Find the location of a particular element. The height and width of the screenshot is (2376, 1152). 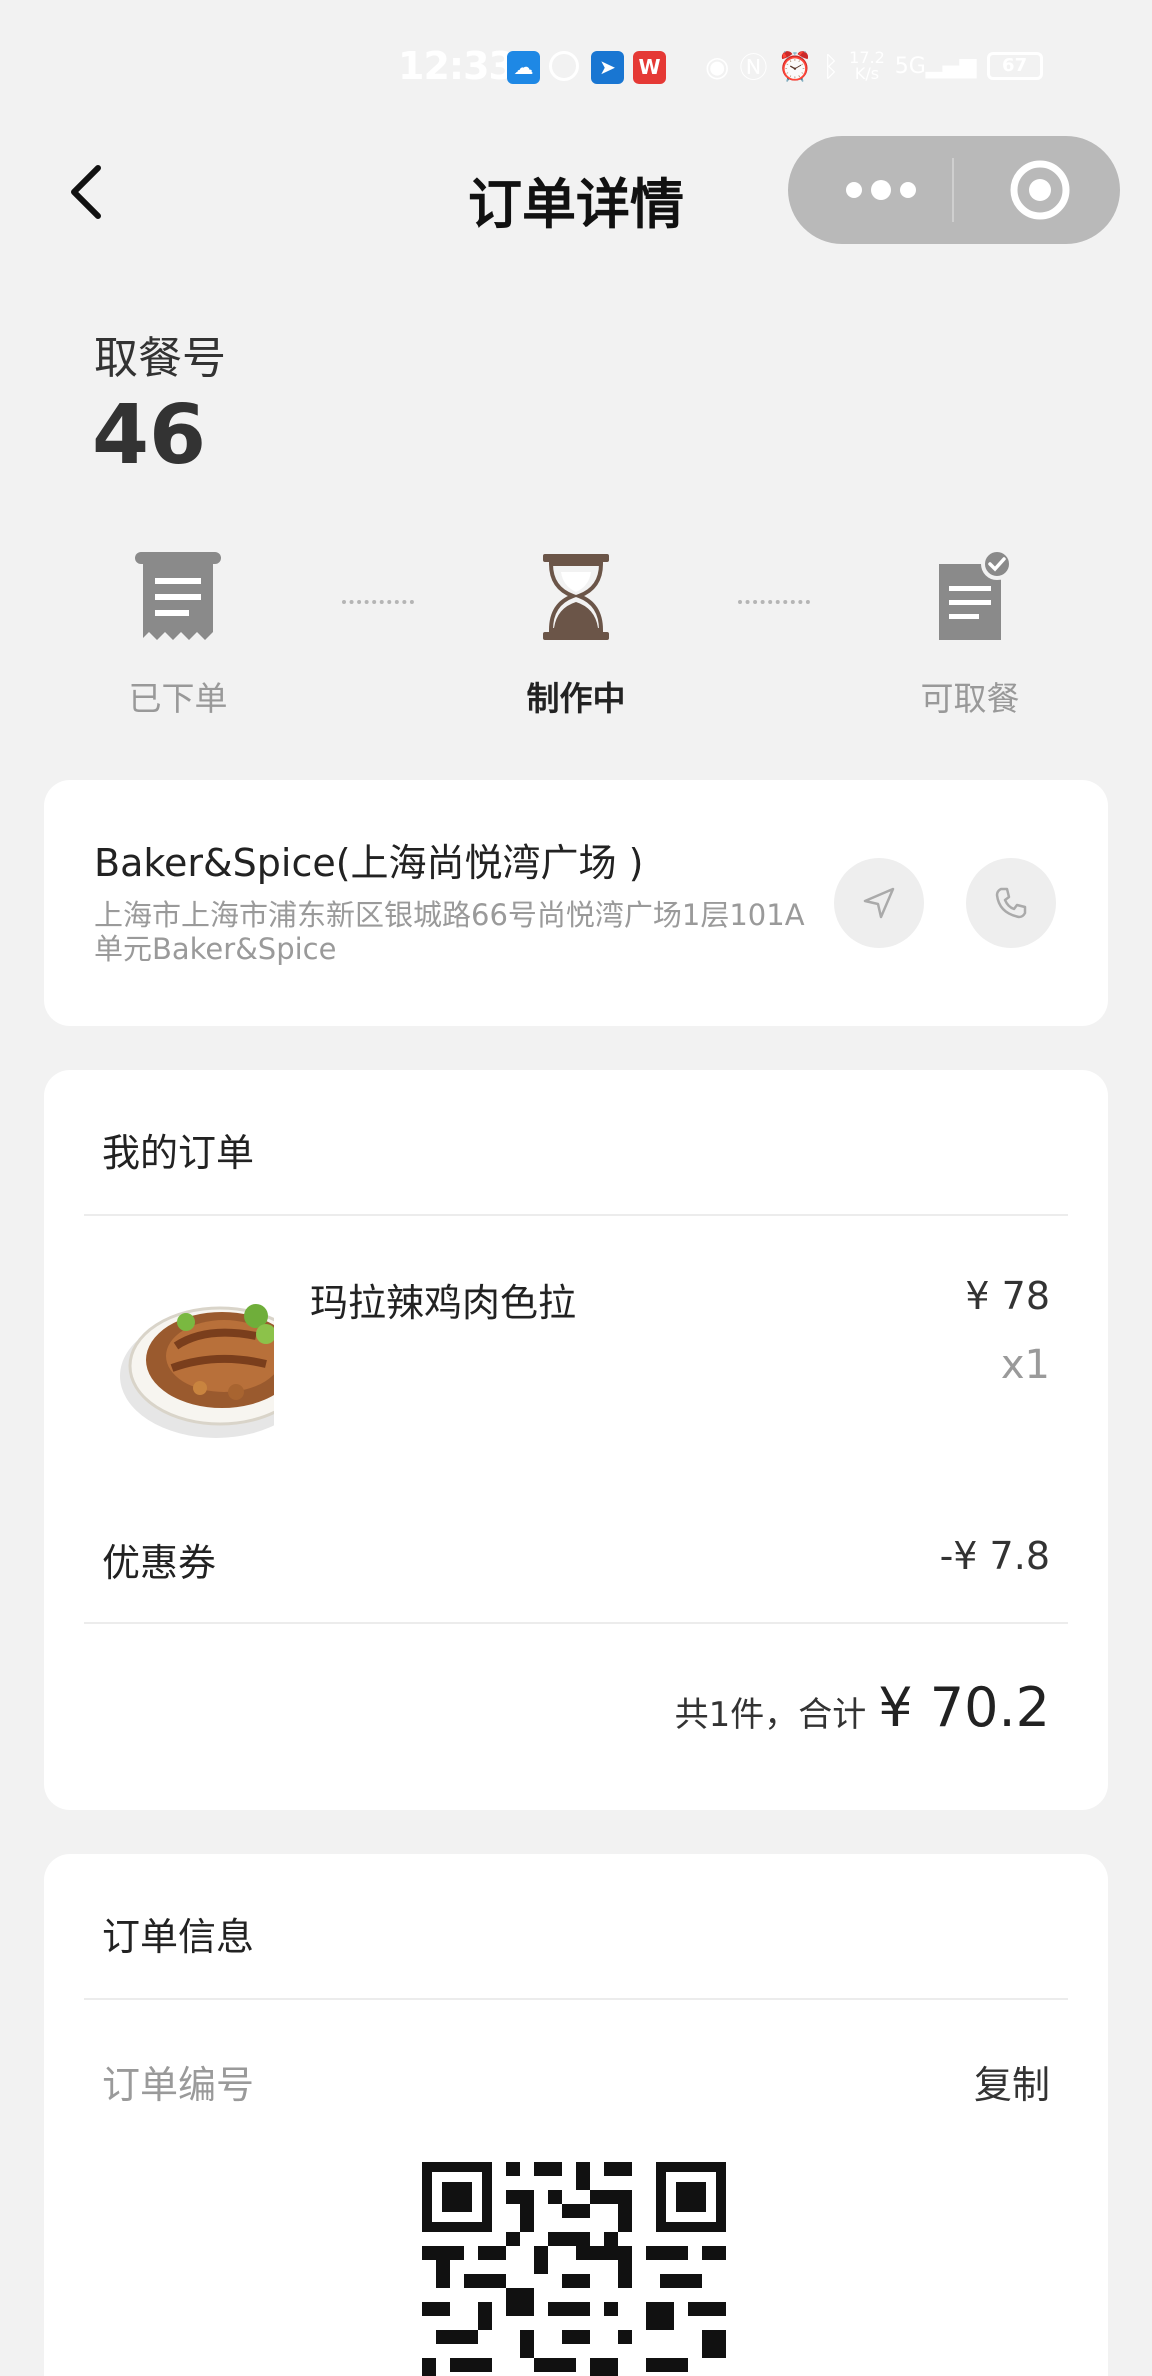

status-bar: 12:33 ☁ ➤ W ◉ Ⓝ ⏰ ᛒ 17.2 K/s 5G▂▄▆ 67 is located at coordinates (576, 65).